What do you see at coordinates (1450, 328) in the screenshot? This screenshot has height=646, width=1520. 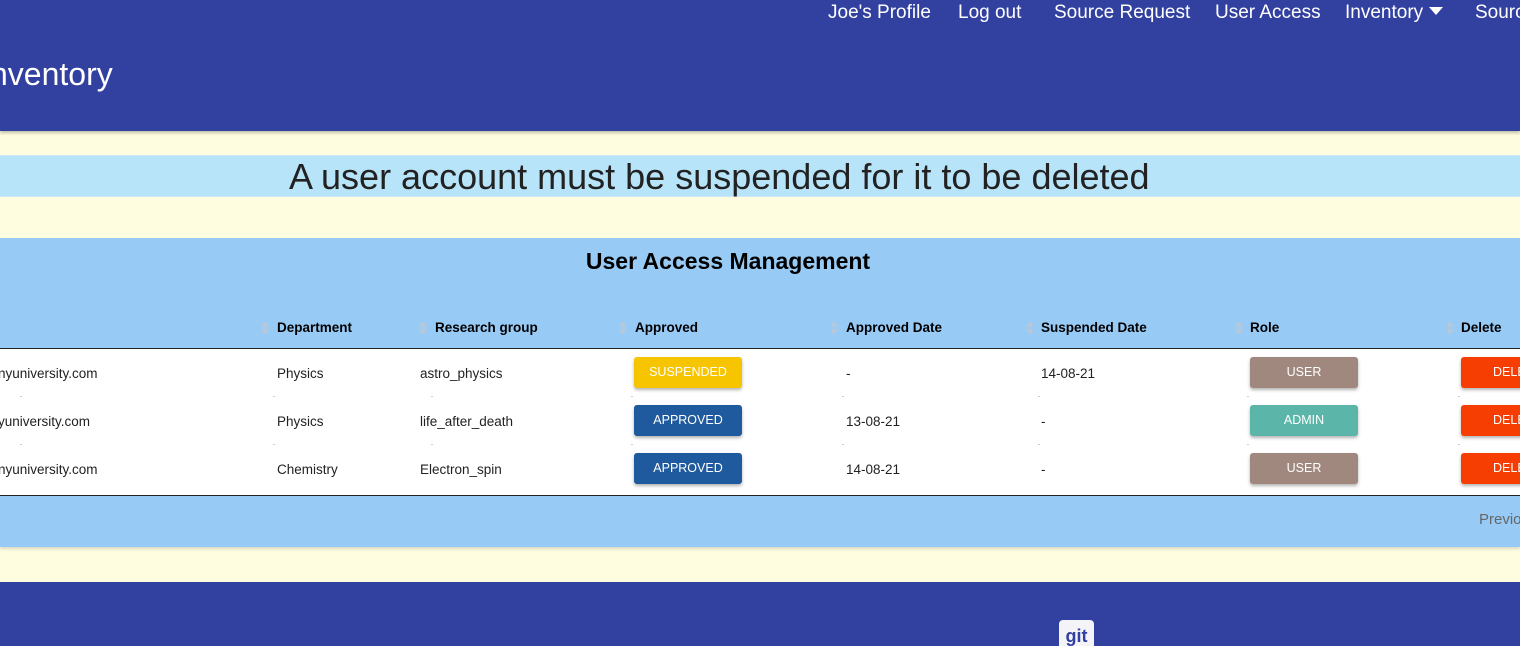 I see `sort-icon-role` at bounding box center [1450, 328].